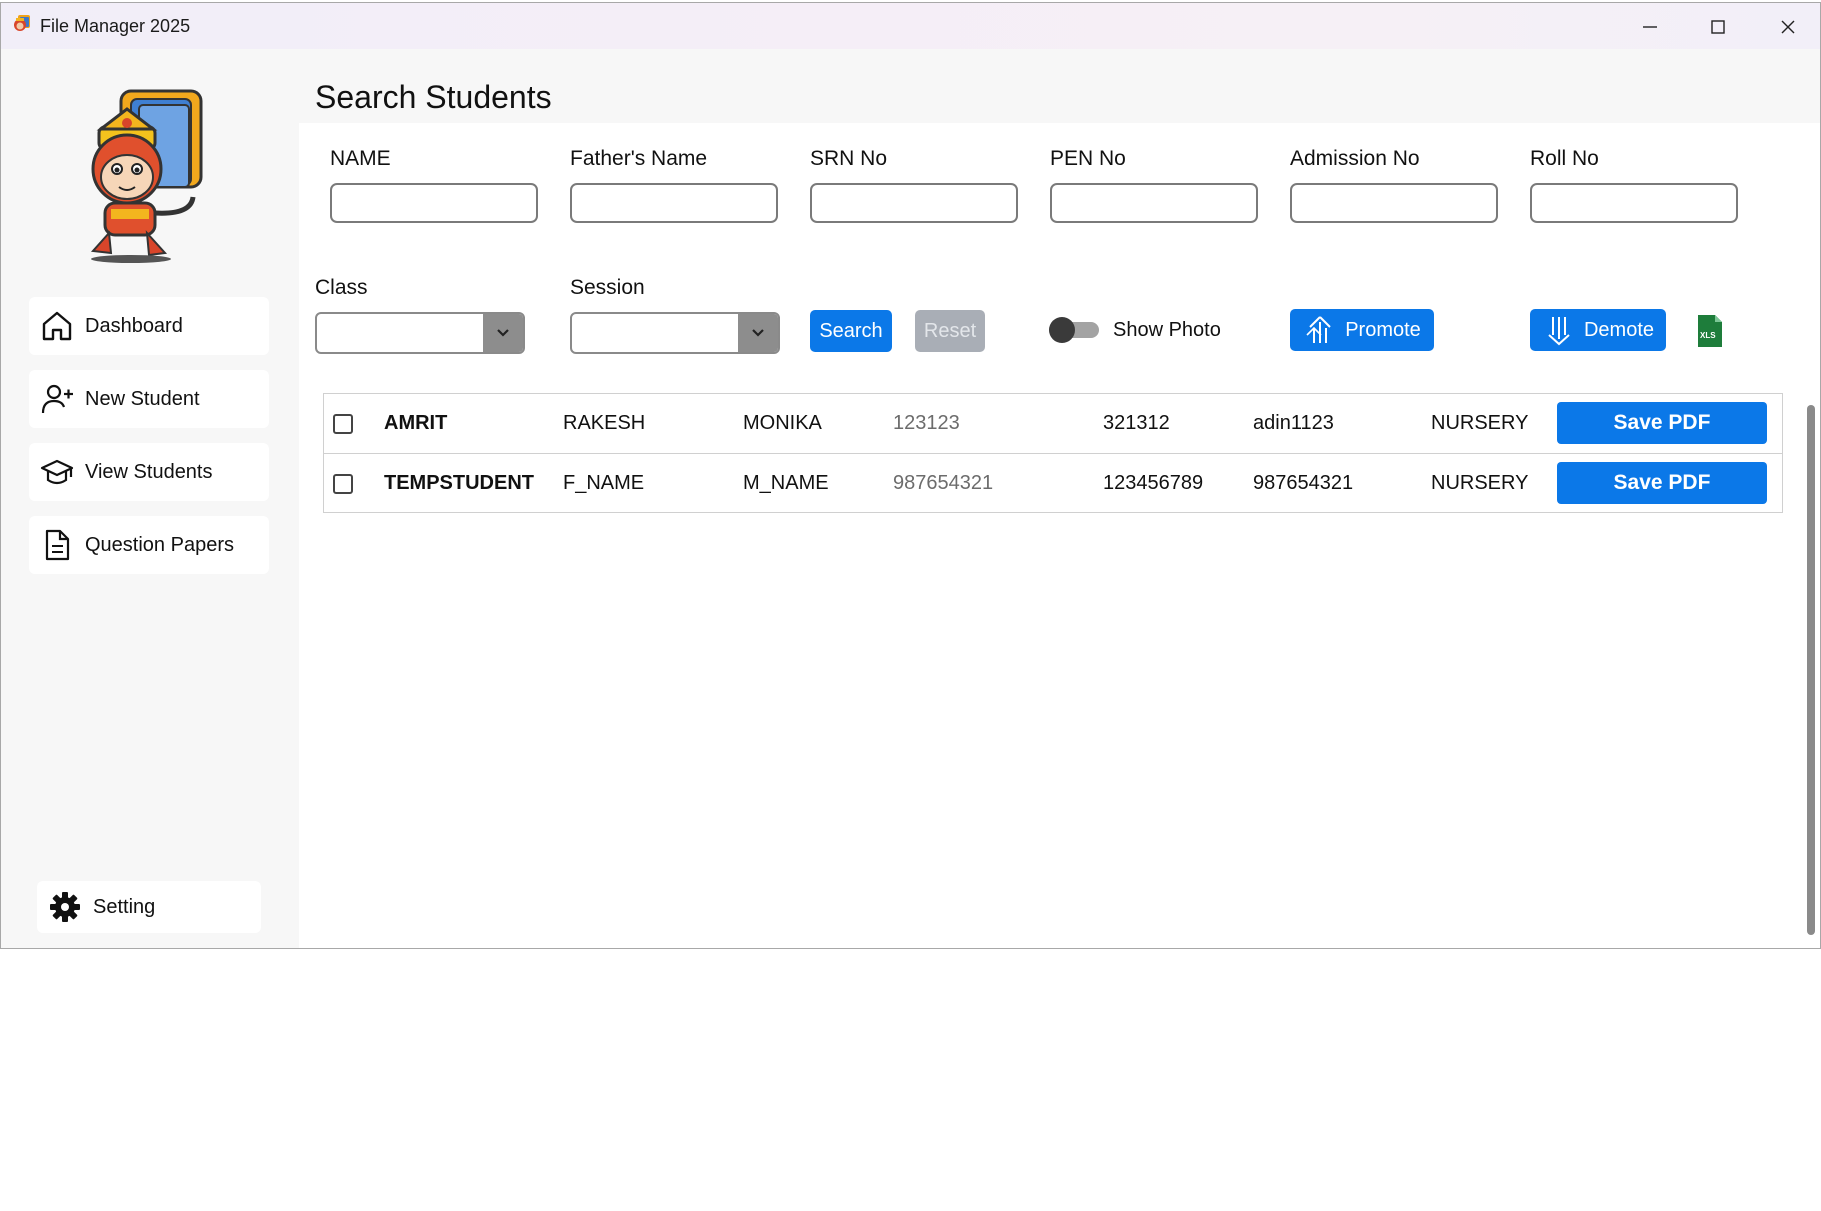 This screenshot has width=1821, height=1211. What do you see at coordinates (1059, 86) in the screenshot?
I see `page-title: Search Students` at bounding box center [1059, 86].